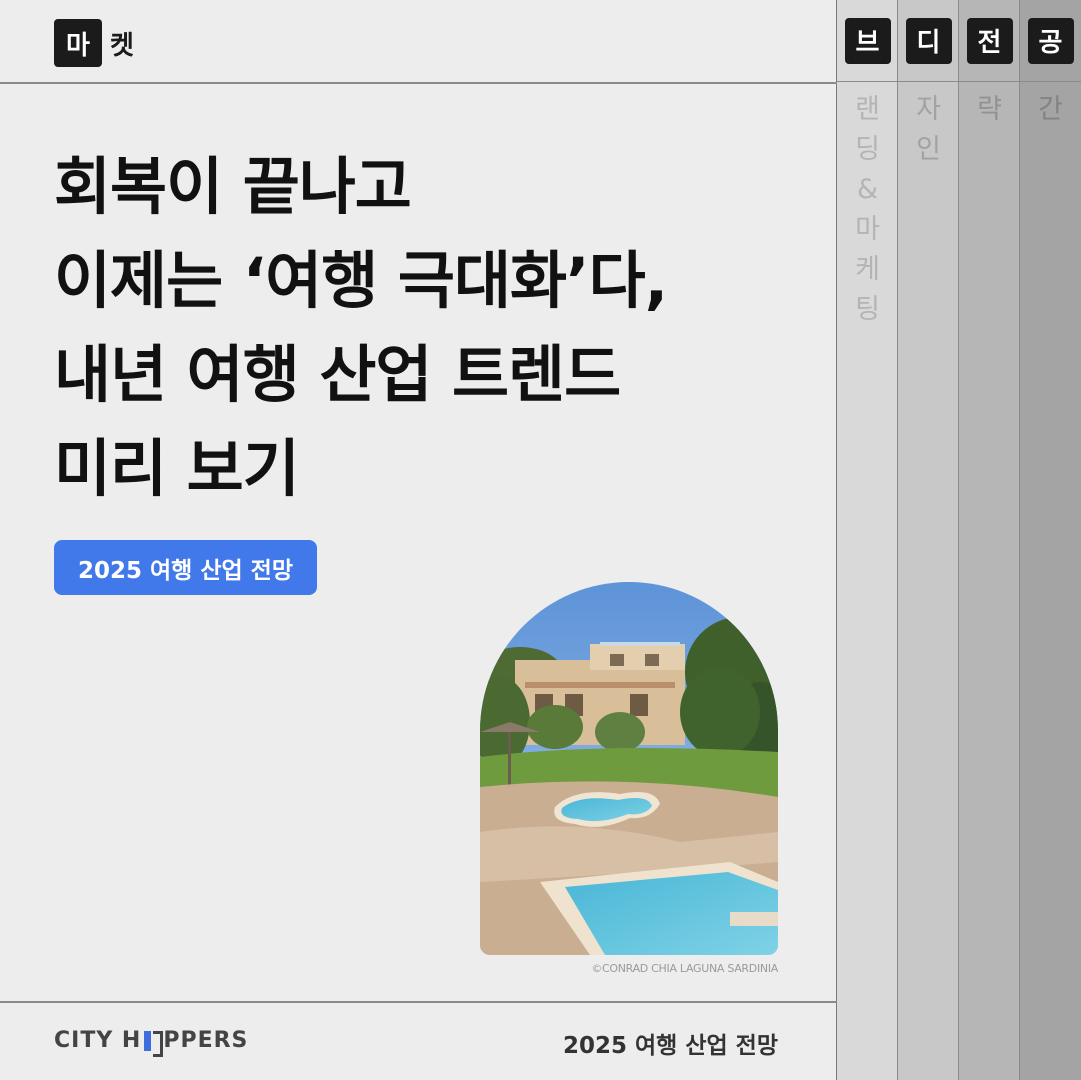  Describe the element at coordinates (78, 43) in the screenshot. I see `tab-marketing-initial: 마` at that location.